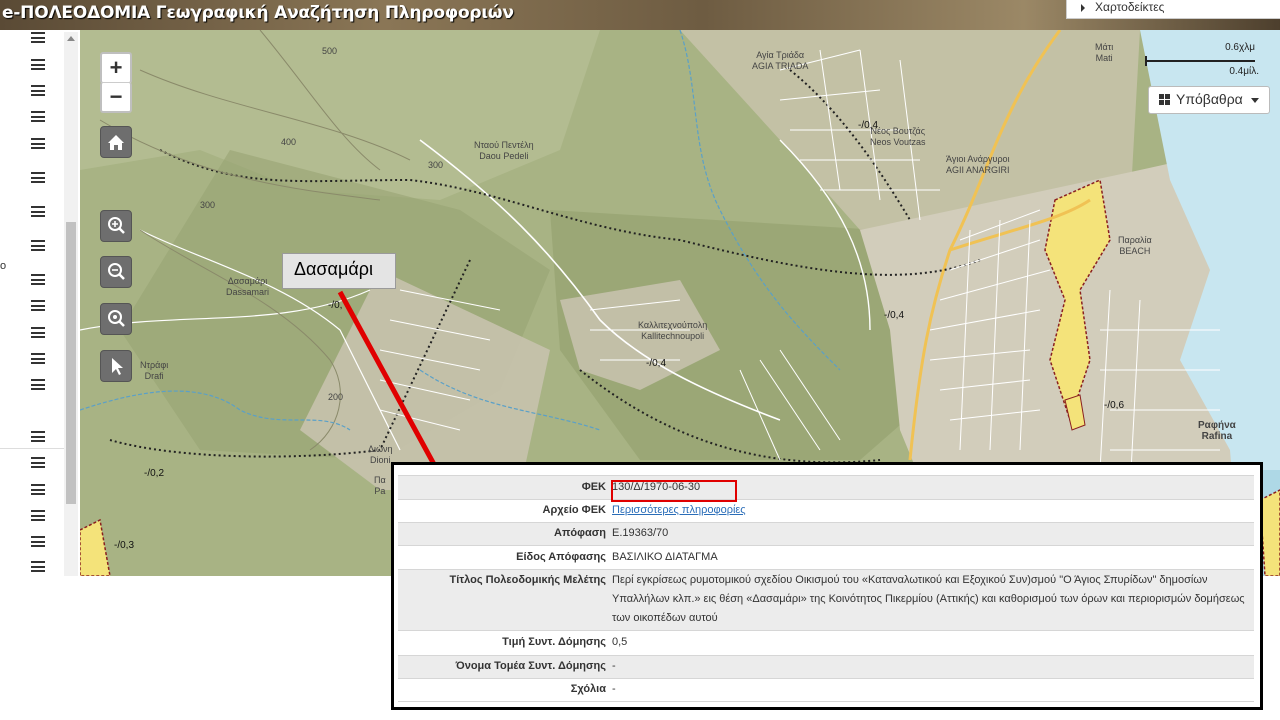 Image resolution: width=1280 pixels, height=720 pixels. I want to click on place-dioni: Διώνη Dioni, so click(380, 454).